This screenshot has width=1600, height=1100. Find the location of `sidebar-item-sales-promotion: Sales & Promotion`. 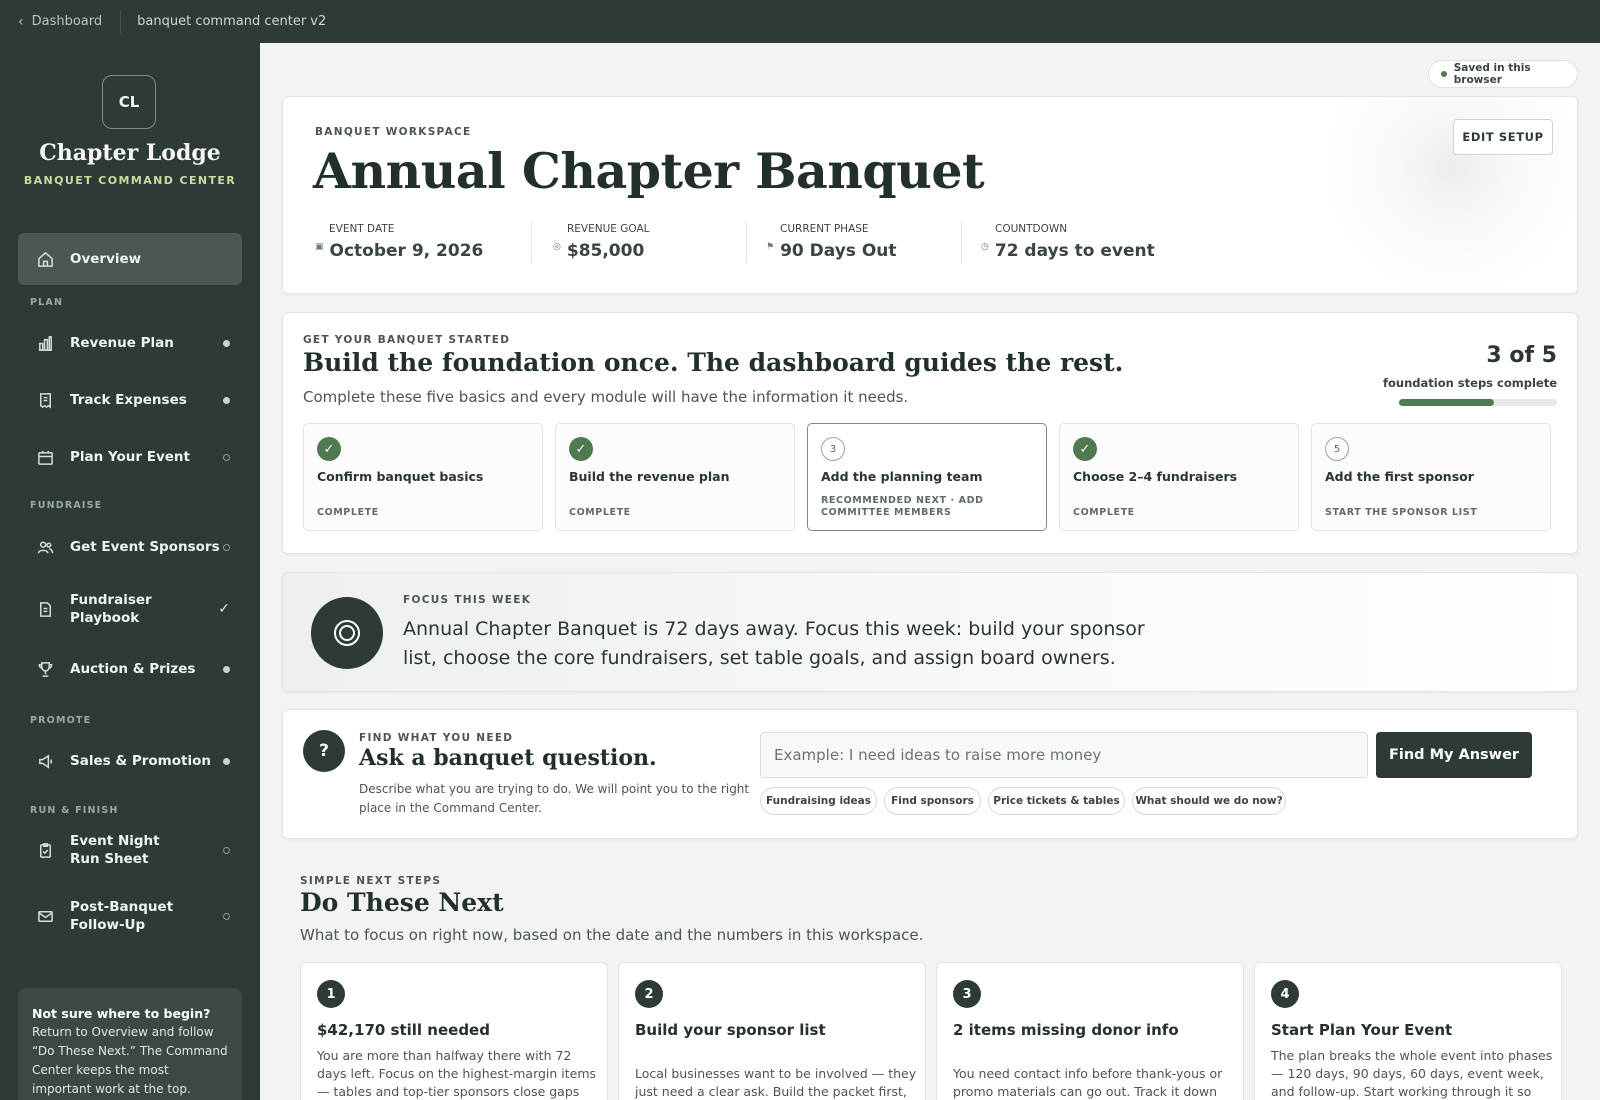

sidebar-item-sales-promotion: Sales & Promotion is located at coordinates (130, 761).